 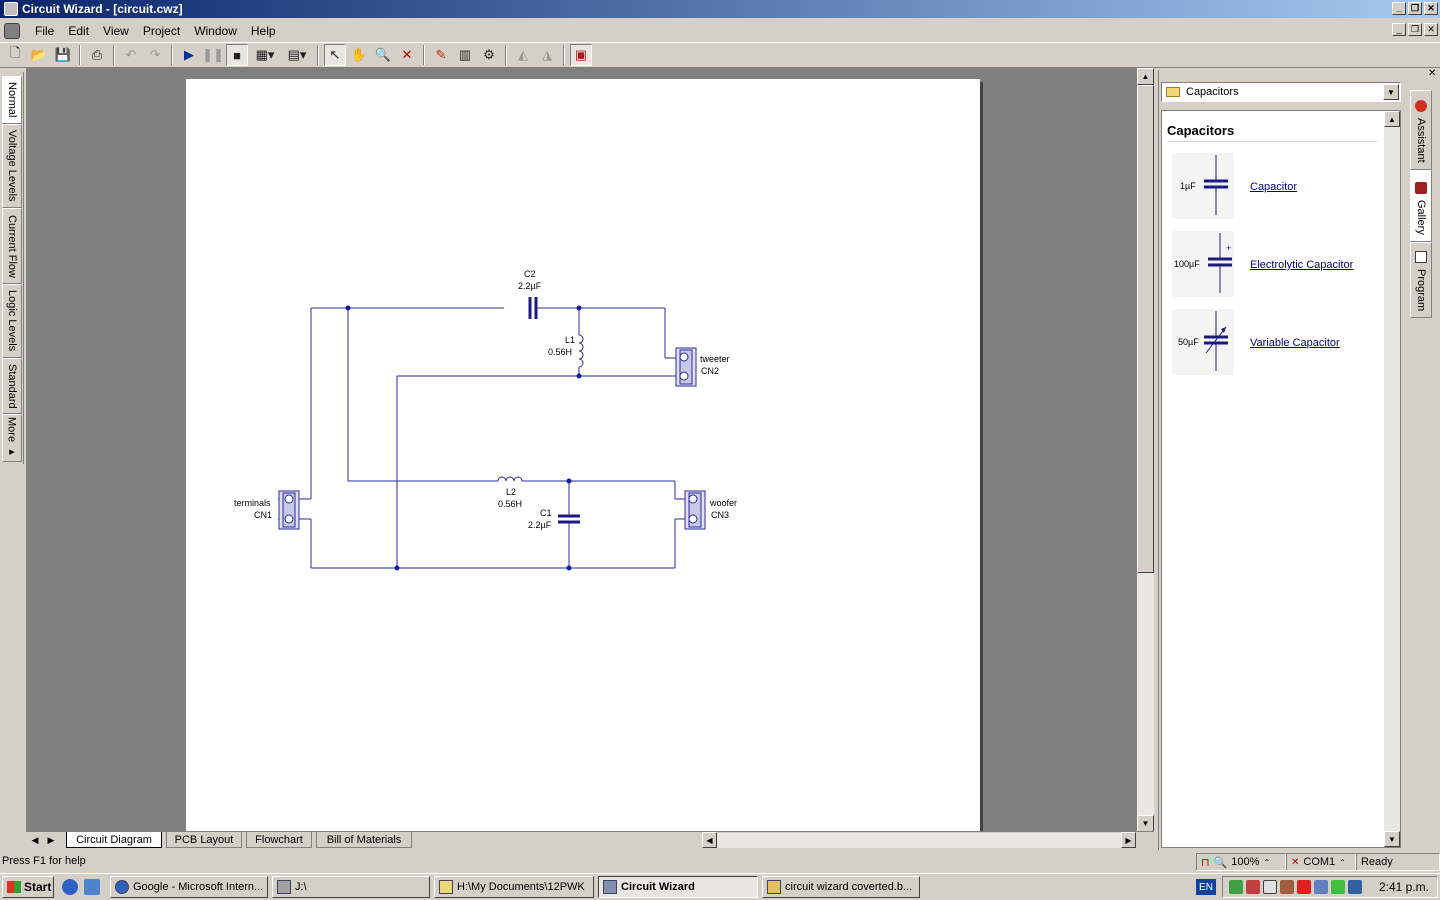 I want to click on component-dropdown-icon: ▦▾, so click(x=265, y=55).